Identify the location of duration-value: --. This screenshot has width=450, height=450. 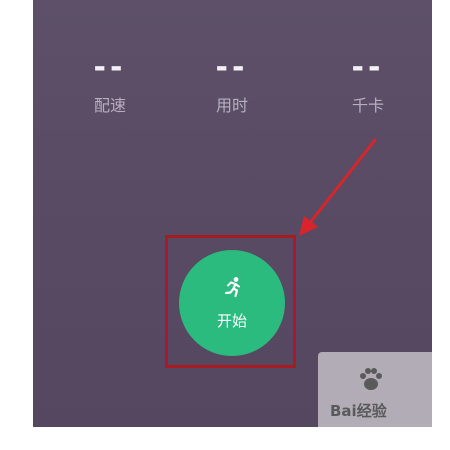
(232, 67).